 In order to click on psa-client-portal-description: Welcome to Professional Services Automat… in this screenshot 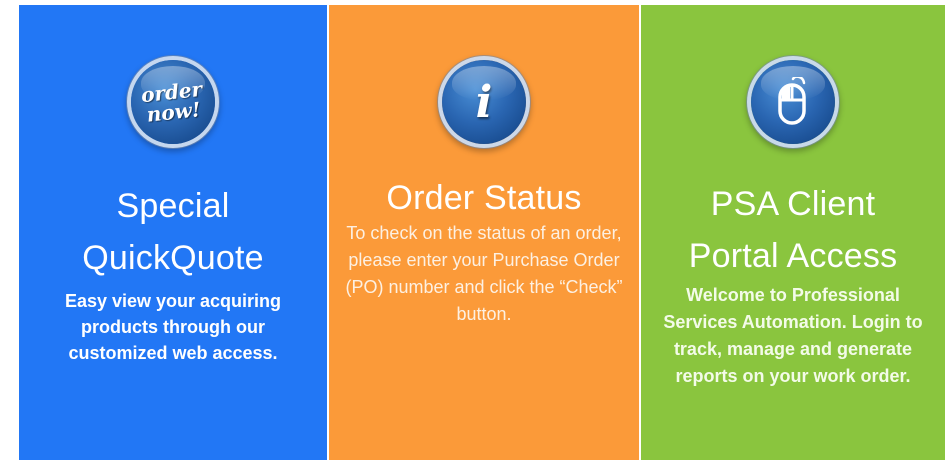, I will do `click(793, 335)`.